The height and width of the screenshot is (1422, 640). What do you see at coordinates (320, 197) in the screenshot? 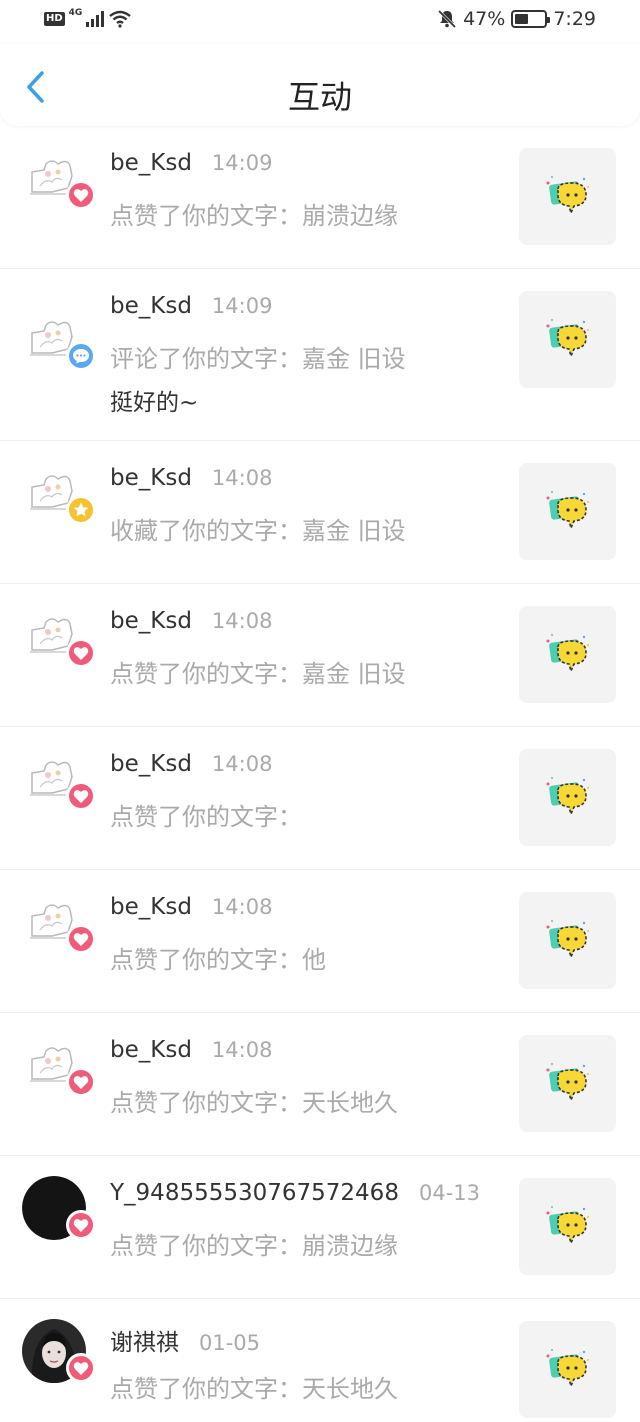
I see `notification-row: be_Ksd 14:09 点赞了你的文字：崩溃边缘` at bounding box center [320, 197].